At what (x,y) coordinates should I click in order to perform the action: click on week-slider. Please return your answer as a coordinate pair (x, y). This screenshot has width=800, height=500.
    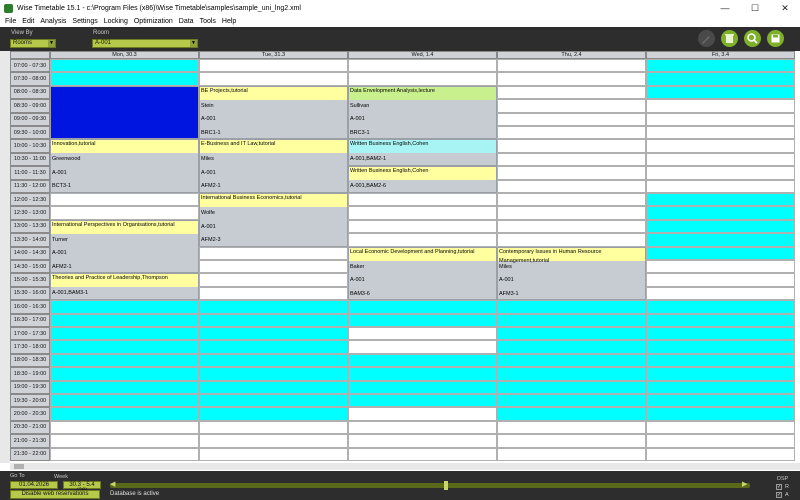
    Looking at the image, I should click on (430, 485).